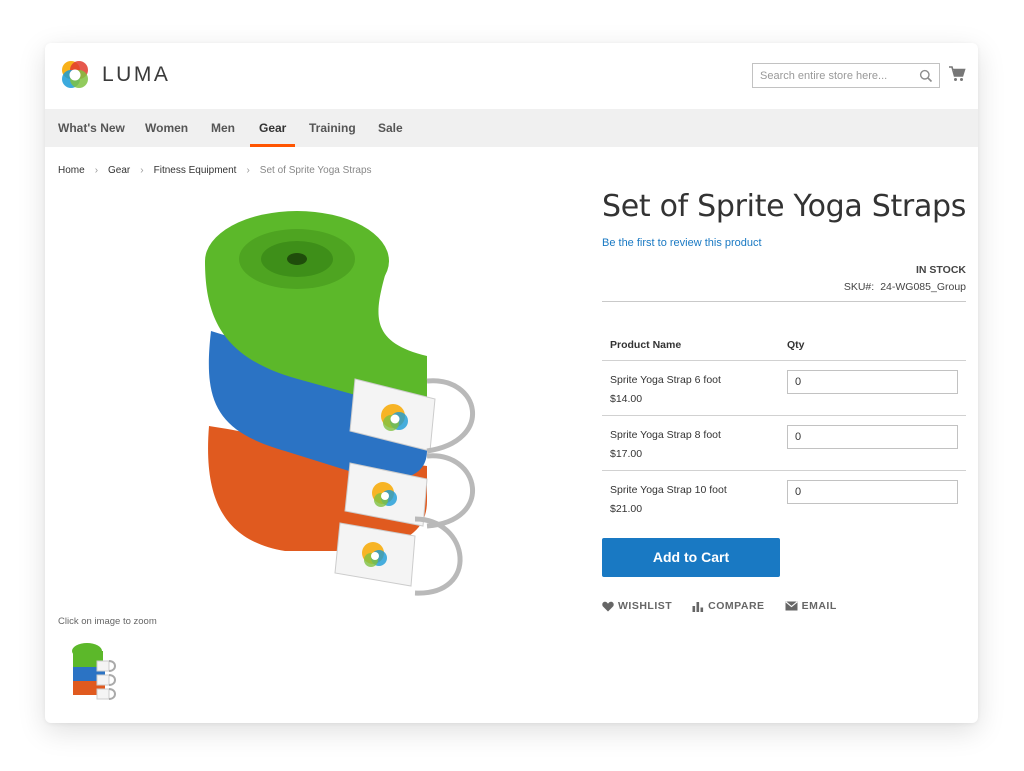 The height and width of the screenshot is (771, 1024). Describe the element at coordinates (784, 347) in the screenshot. I see `table-header: Product Name Qty` at that location.